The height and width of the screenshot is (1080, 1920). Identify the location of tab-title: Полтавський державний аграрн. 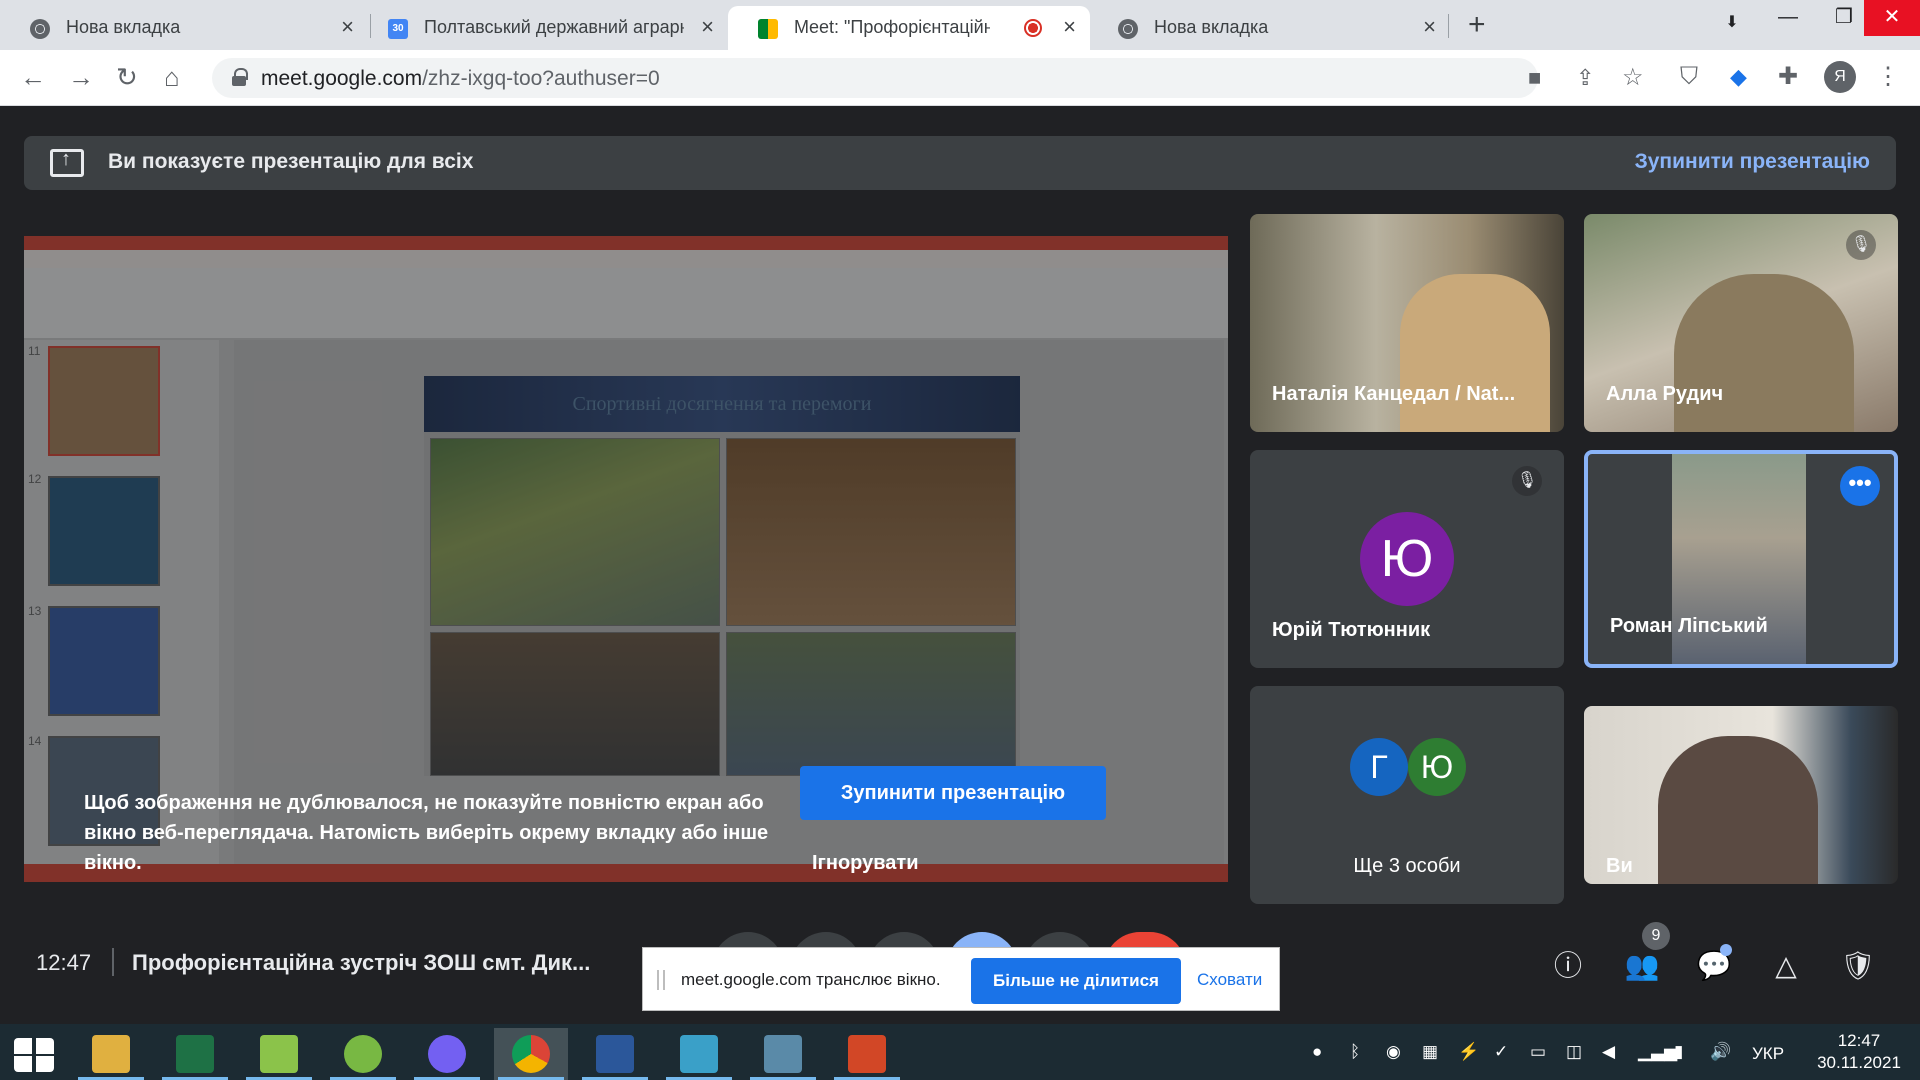
(554, 27).